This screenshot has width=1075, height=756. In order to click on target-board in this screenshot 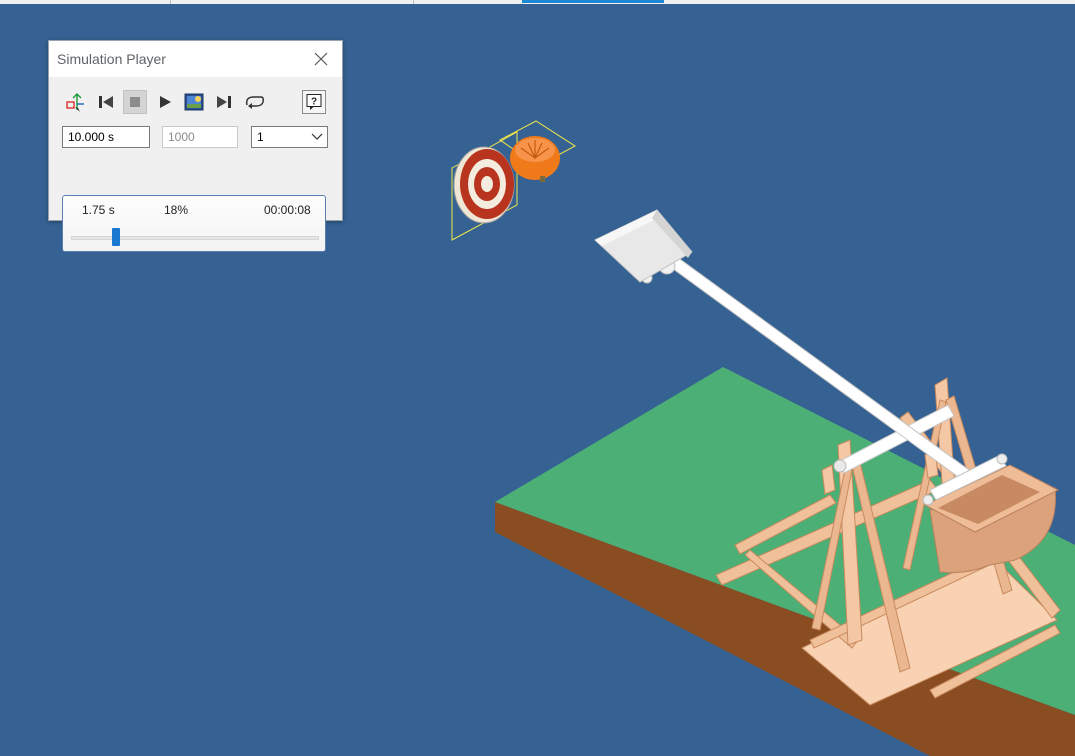, I will do `click(484, 186)`.